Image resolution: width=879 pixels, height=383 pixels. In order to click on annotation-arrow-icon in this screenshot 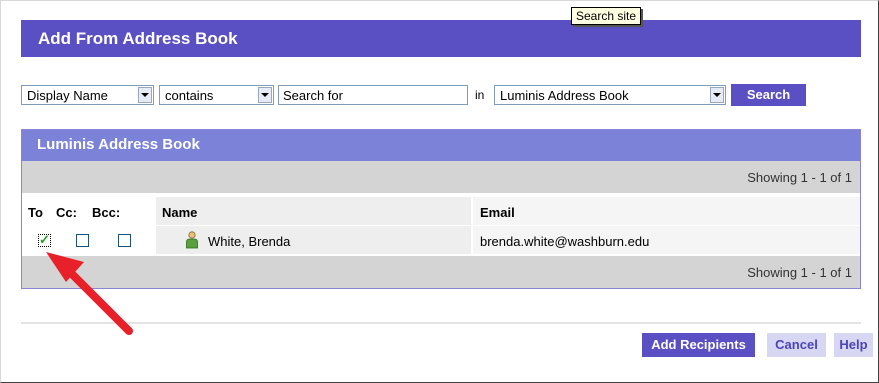, I will do `click(89, 293)`.